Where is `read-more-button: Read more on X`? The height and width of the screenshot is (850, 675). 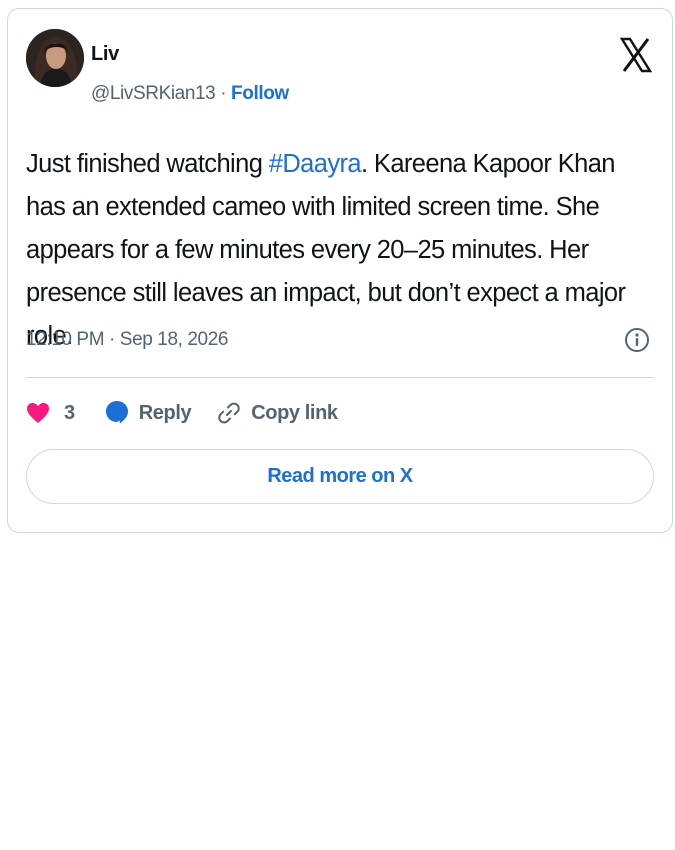 read-more-button: Read more on X is located at coordinates (340, 476).